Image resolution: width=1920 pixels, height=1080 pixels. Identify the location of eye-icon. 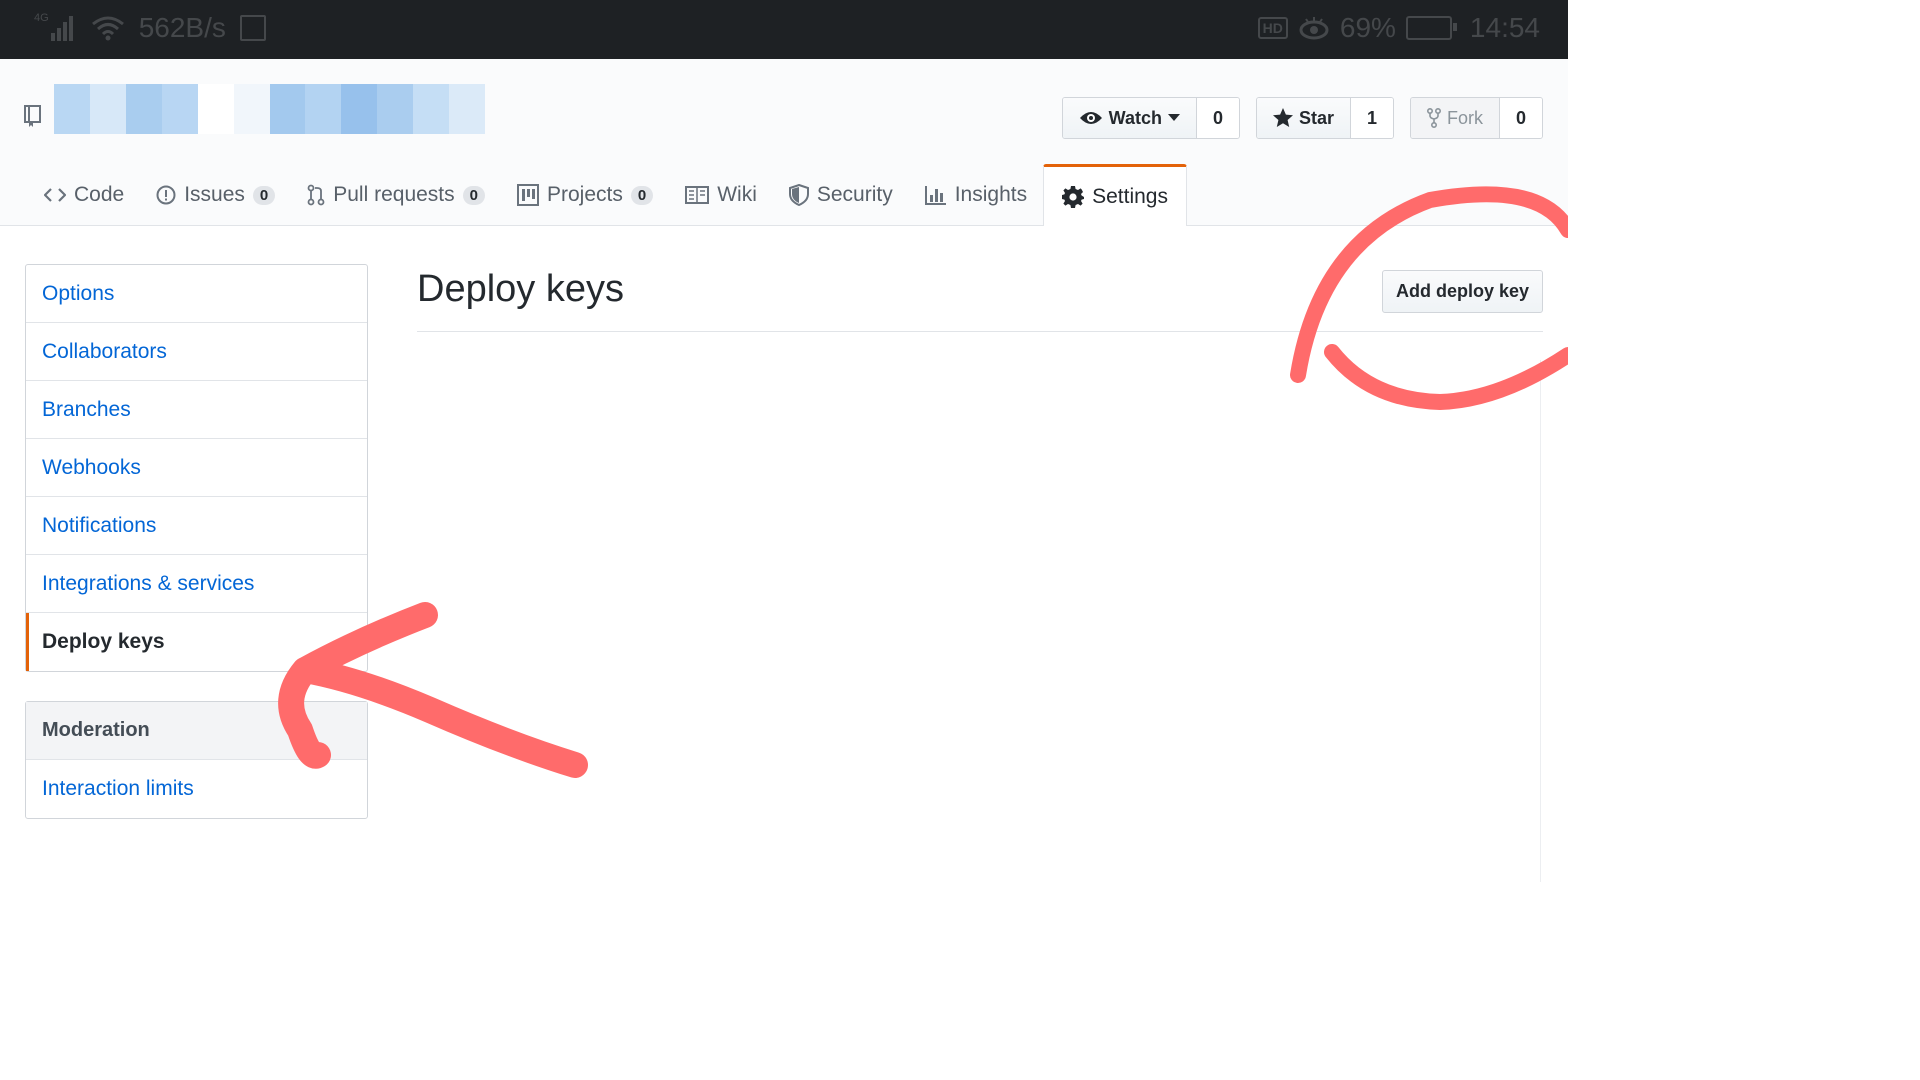
(1090, 118).